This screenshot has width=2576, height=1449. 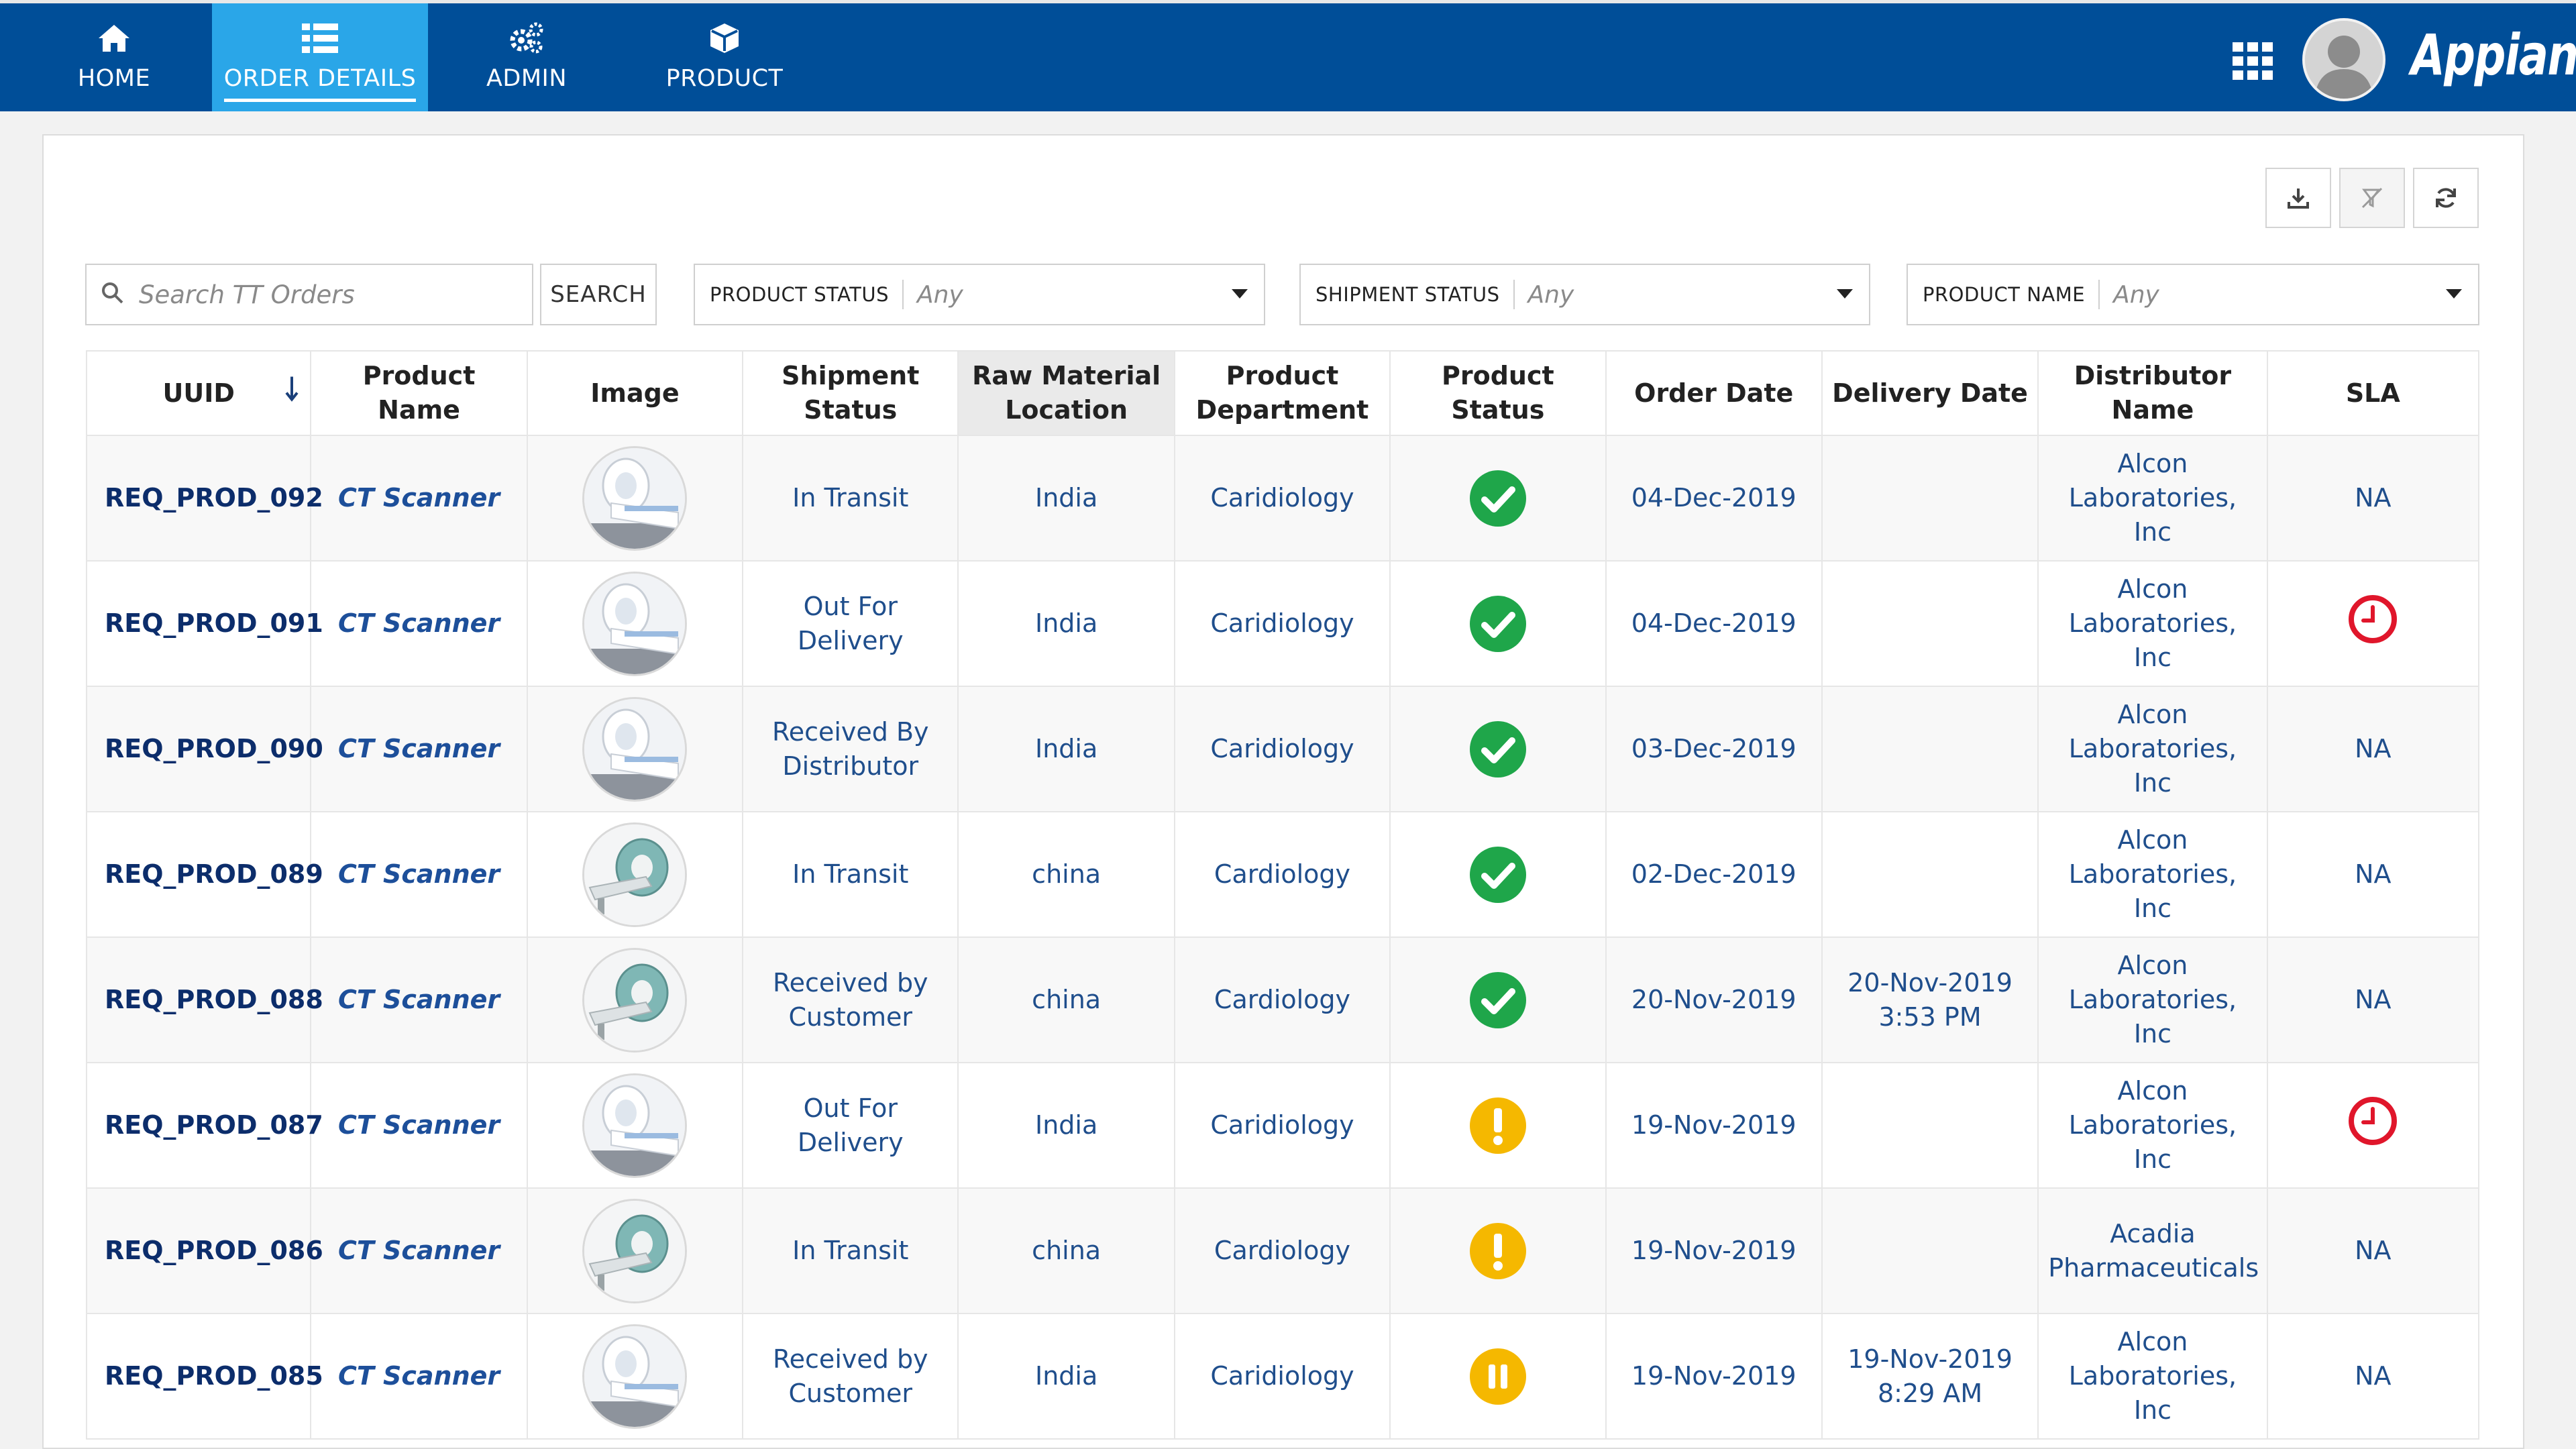 I want to click on column-header-order-date: Order Date, so click(x=1714, y=393).